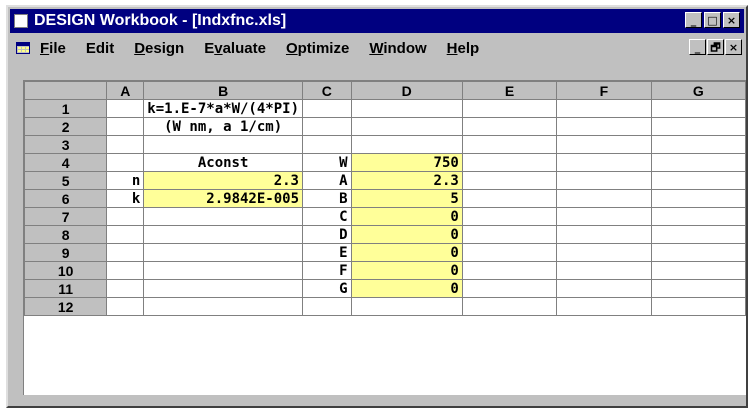 The image size is (748, 413). I want to click on cell-b4: Aconst, so click(223, 162).